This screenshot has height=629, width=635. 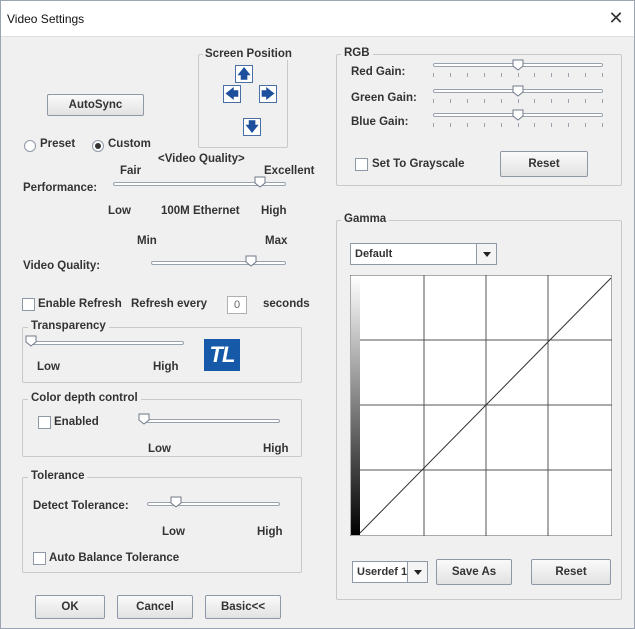 What do you see at coordinates (244, 74) in the screenshot?
I see `arrow-up-icon: 🡅` at bounding box center [244, 74].